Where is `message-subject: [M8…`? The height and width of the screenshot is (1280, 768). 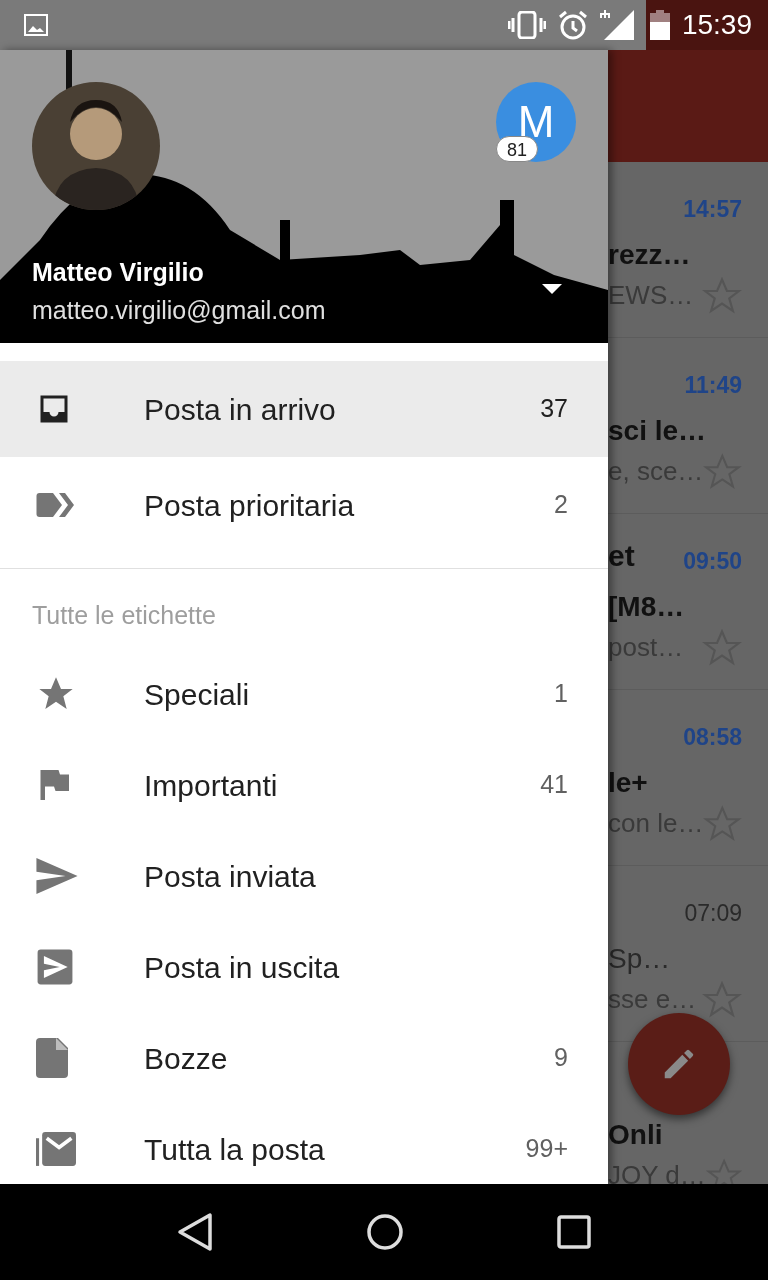
message-subject: [M8… is located at coordinates (647, 607).